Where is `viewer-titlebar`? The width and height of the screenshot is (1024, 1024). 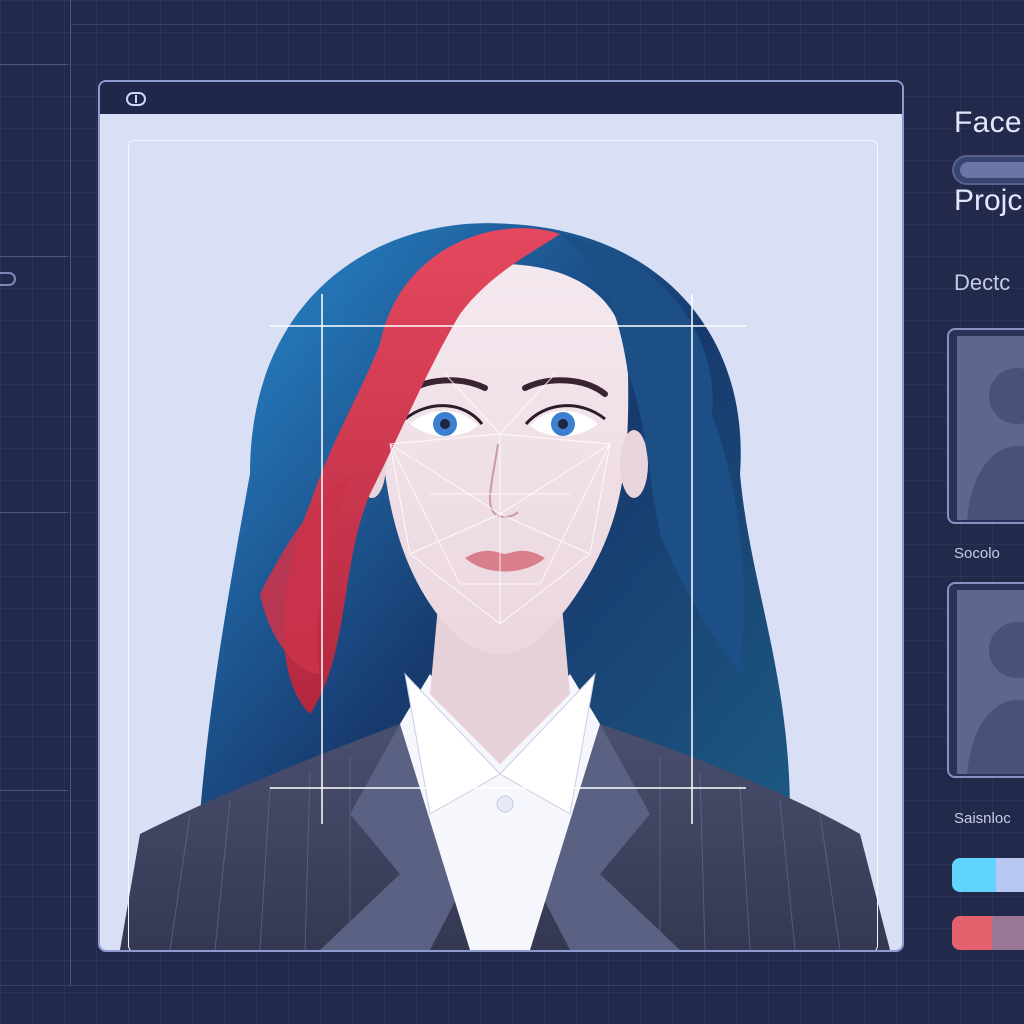
viewer-titlebar is located at coordinates (501, 98).